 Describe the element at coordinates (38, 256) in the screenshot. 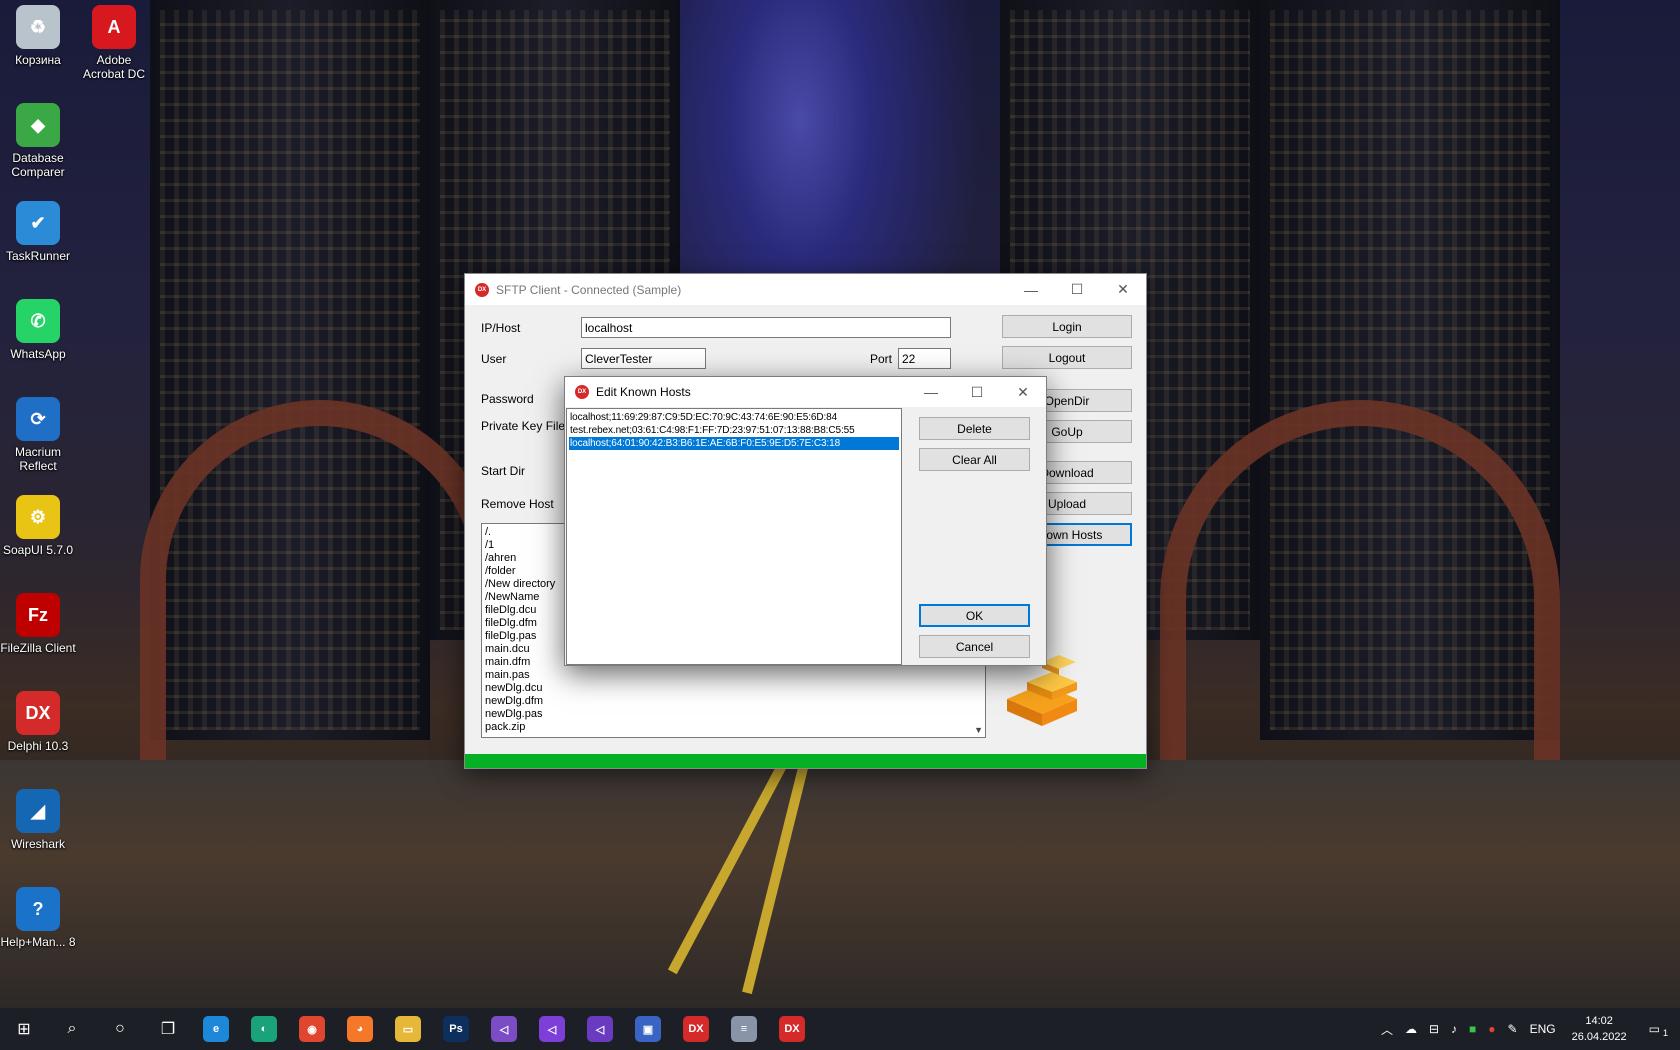

I see `desktop-icon-label: TaskRunner` at that location.